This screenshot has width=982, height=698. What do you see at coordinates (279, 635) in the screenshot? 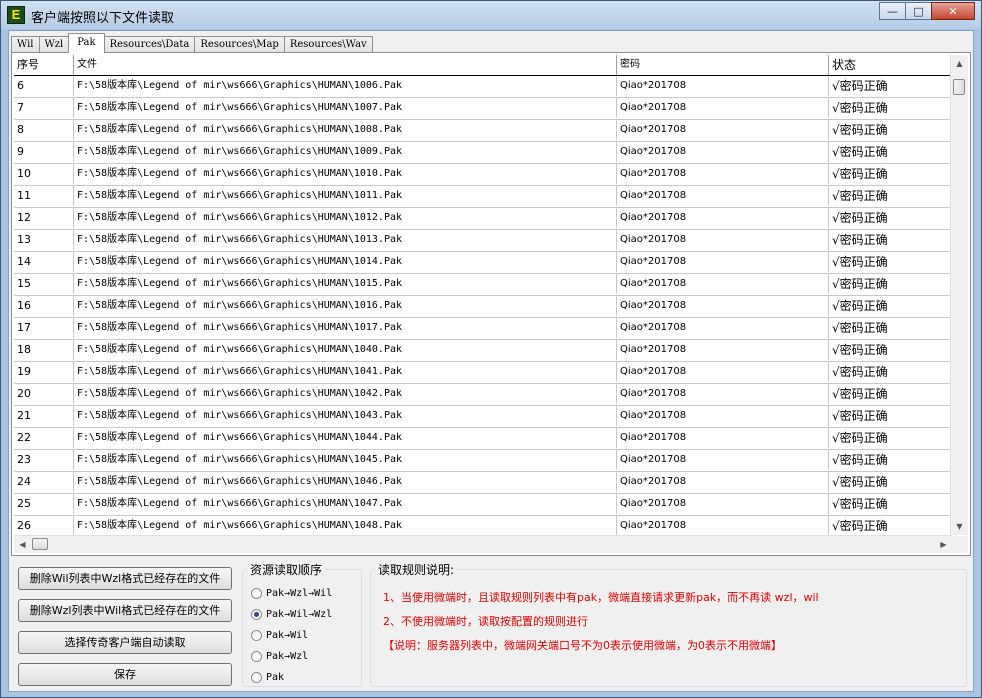
I see `read-order-option: Pak→Wil` at bounding box center [279, 635].